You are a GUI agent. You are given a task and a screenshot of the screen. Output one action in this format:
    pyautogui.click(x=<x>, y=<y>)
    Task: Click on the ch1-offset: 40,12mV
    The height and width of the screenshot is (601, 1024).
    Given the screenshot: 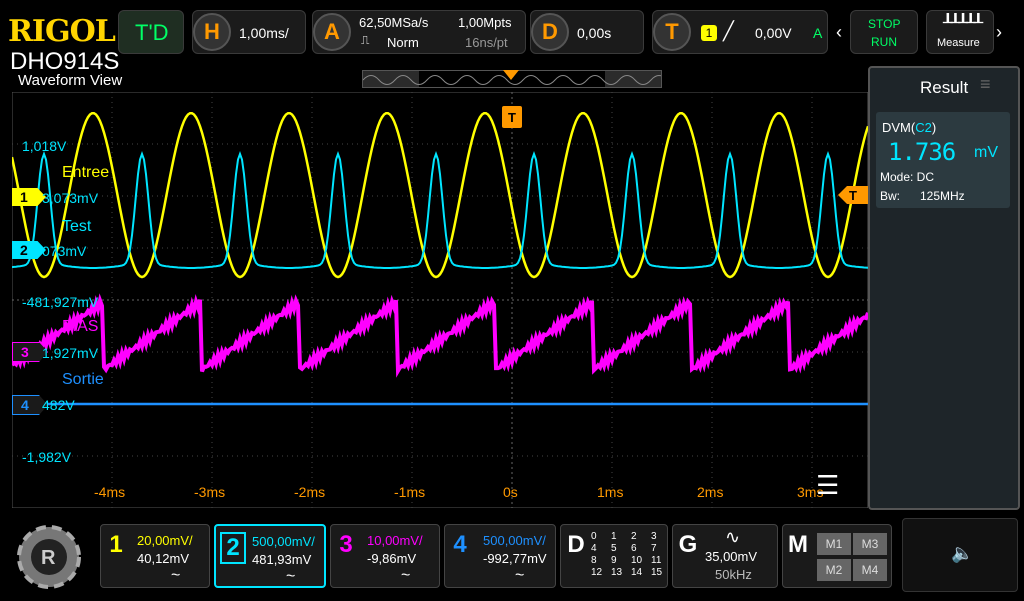 What is the action you would take?
    pyautogui.click(x=163, y=558)
    